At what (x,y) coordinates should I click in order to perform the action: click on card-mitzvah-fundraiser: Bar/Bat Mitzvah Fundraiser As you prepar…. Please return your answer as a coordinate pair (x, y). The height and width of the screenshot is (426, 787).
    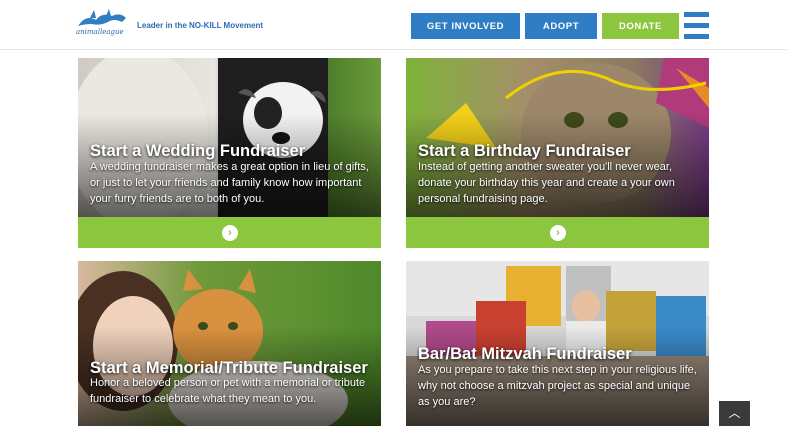
    Looking at the image, I should click on (557, 343).